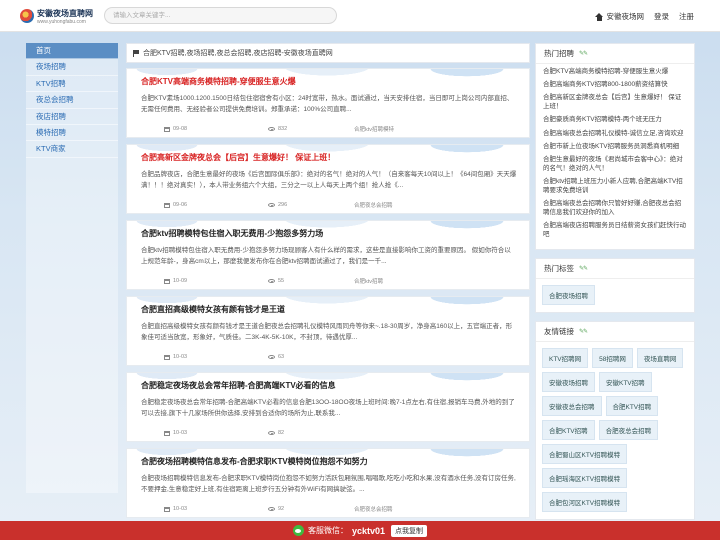 The image size is (720, 540). What do you see at coordinates (368, 530) in the screenshot?
I see `wechat-id: ycktv01` at bounding box center [368, 530].